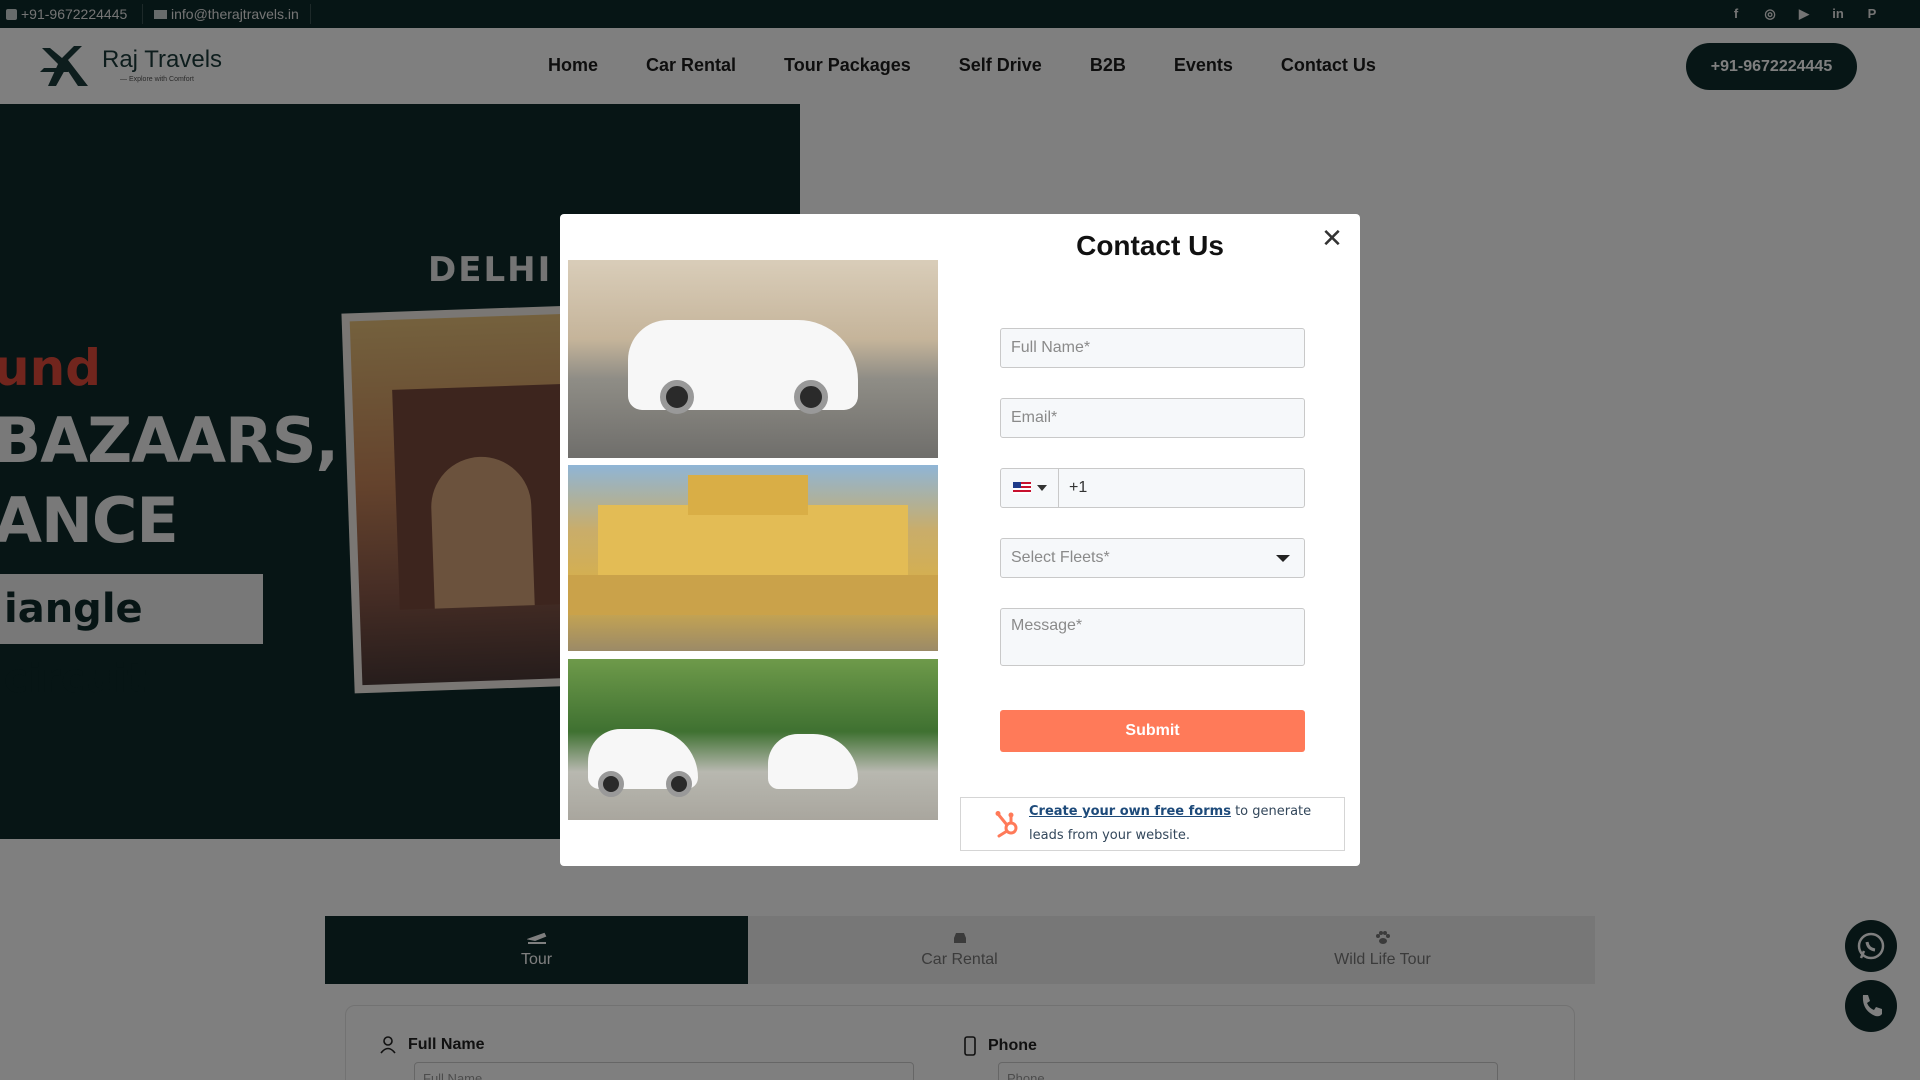 The image size is (1920, 1080). Describe the element at coordinates (753, 739) in the screenshot. I see `car-fleet-photo` at that location.